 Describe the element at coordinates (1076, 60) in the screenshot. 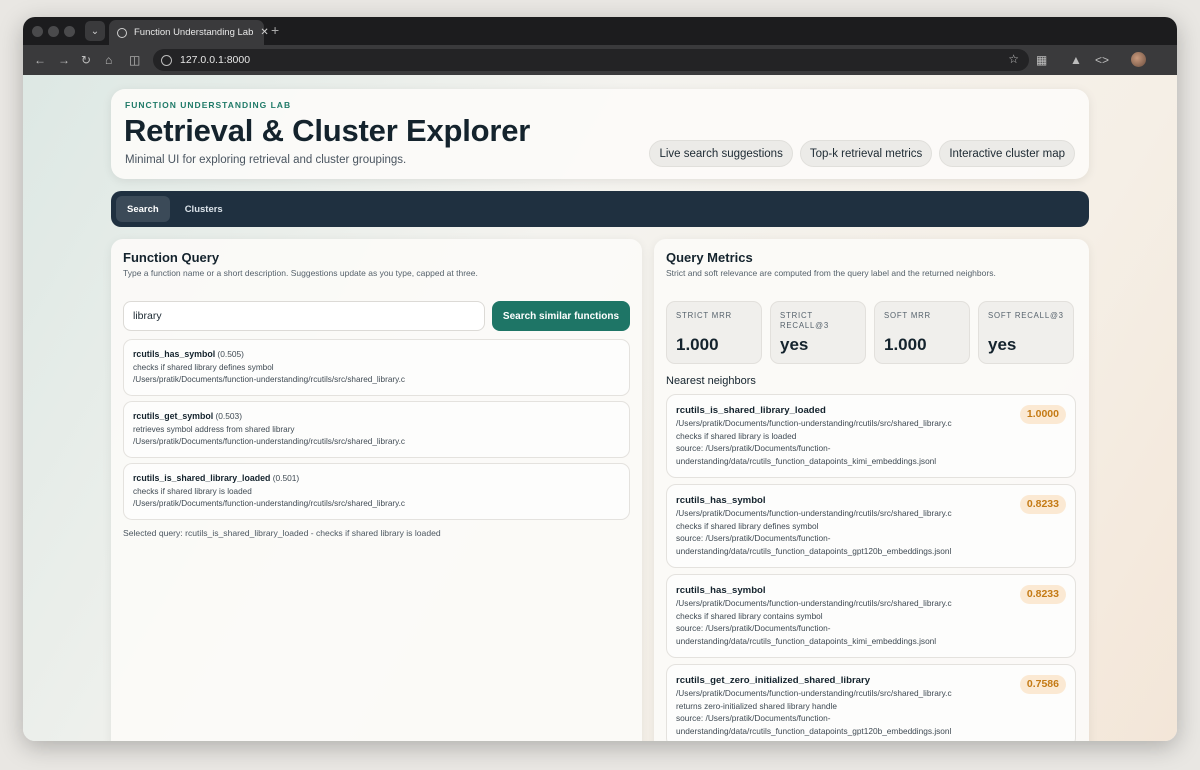

I see `incognito-icon: ▲` at that location.